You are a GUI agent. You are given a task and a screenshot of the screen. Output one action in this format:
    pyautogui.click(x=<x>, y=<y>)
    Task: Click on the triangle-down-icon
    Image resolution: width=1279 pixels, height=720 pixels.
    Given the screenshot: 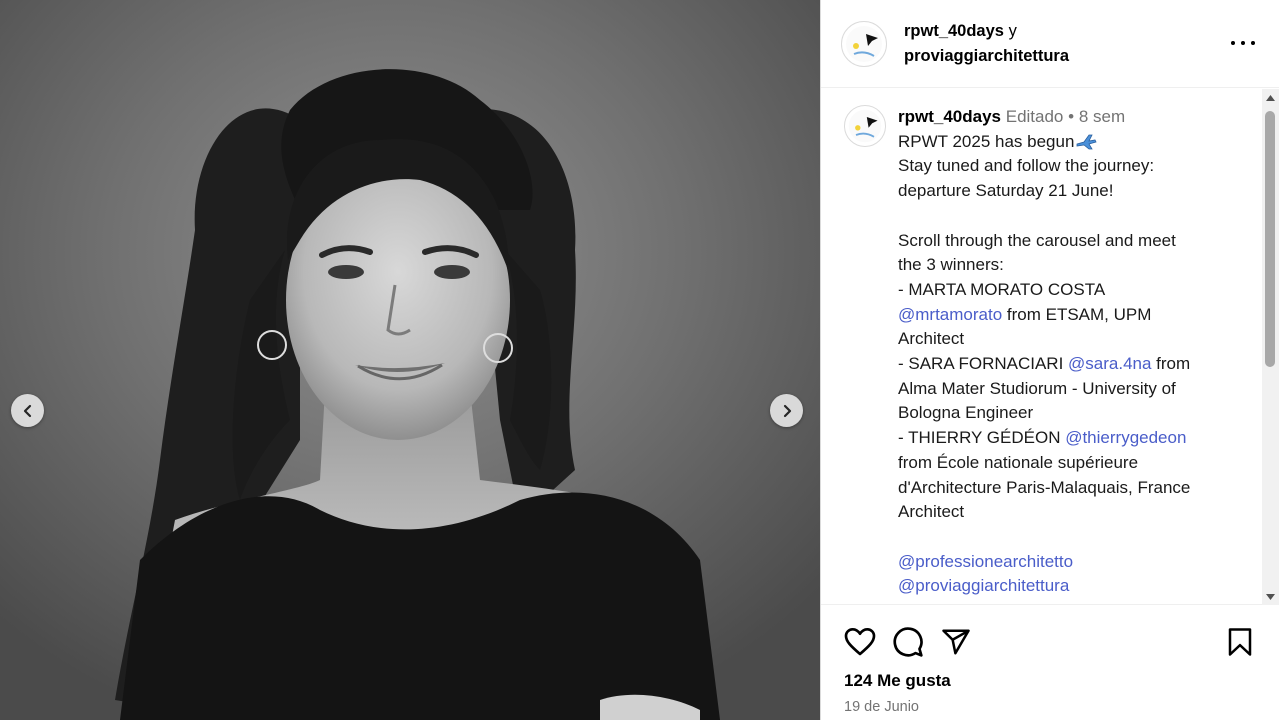 What is the action you would take?
    pyautogui.click(x=1270, y=596)
    